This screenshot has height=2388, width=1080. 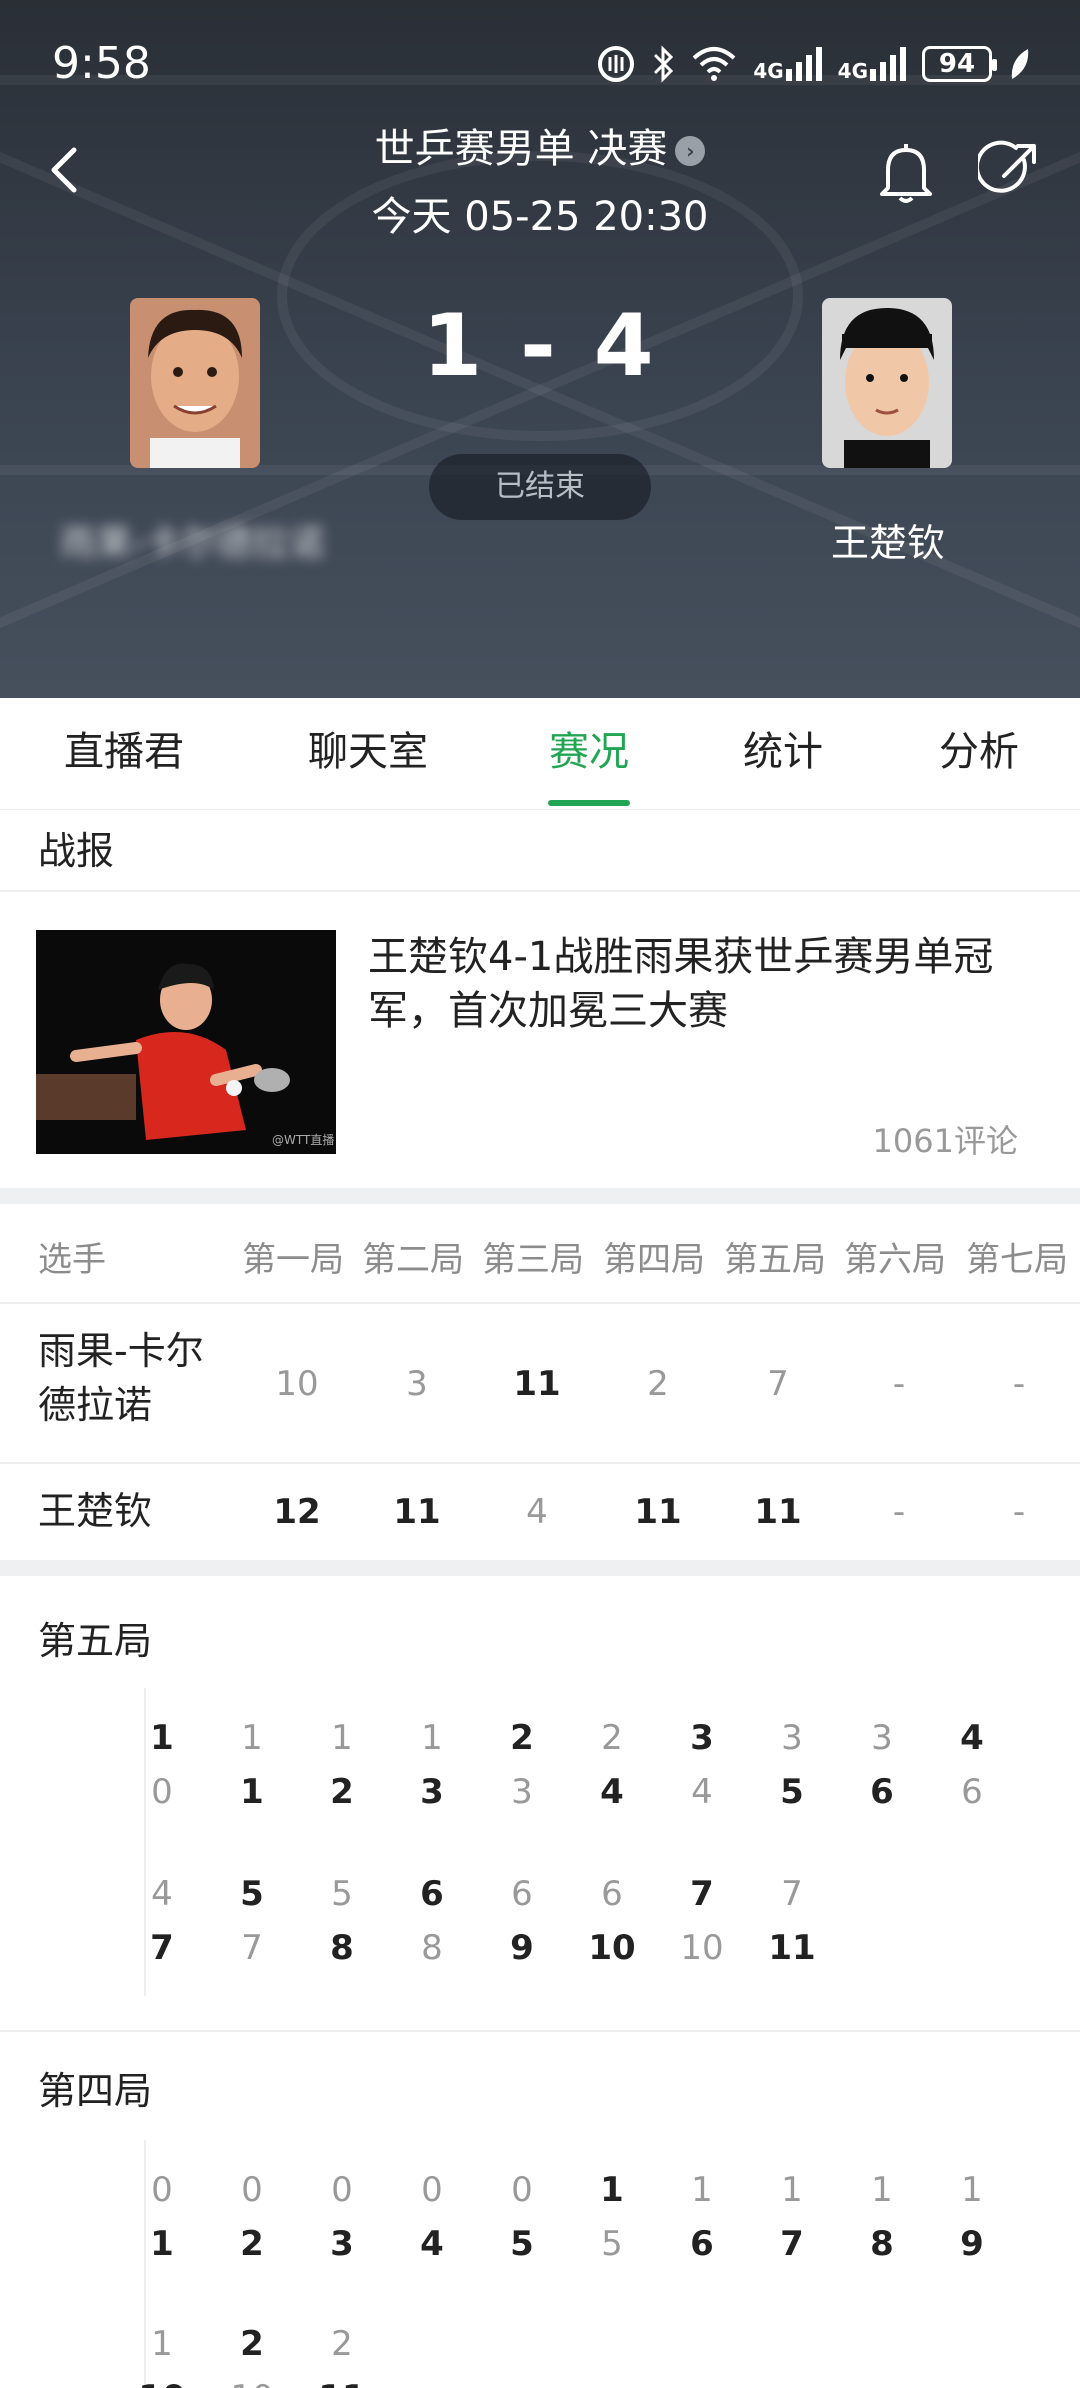 I want to click on table-header-game-7: 第七局, so click(x=1017, y=1260).